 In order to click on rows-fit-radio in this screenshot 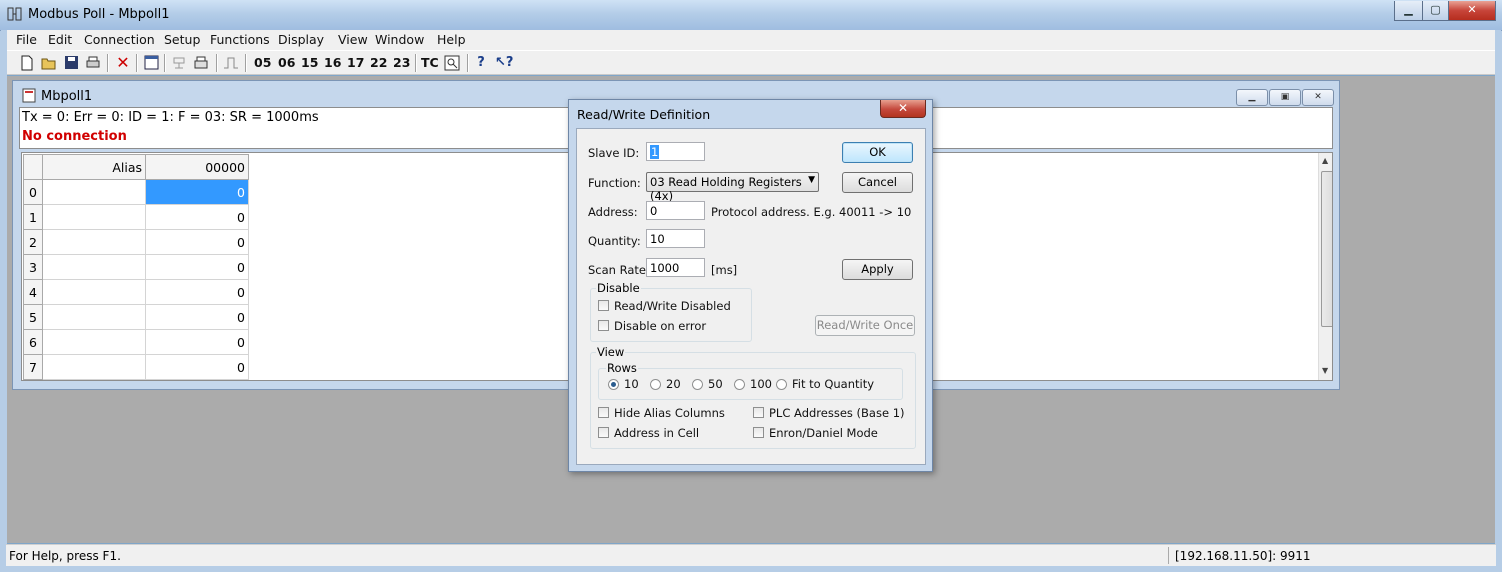, I will do `click(781, 384)`.